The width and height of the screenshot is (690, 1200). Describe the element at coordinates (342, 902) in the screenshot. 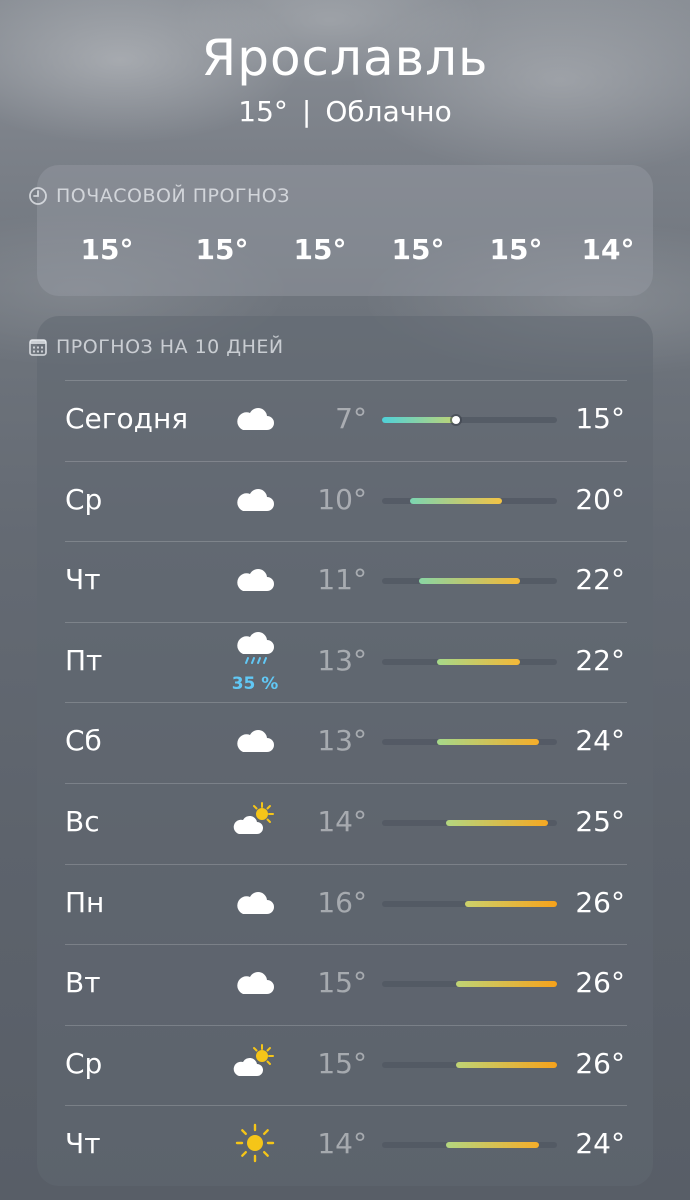

I see `low-temp: 16°` at that location.